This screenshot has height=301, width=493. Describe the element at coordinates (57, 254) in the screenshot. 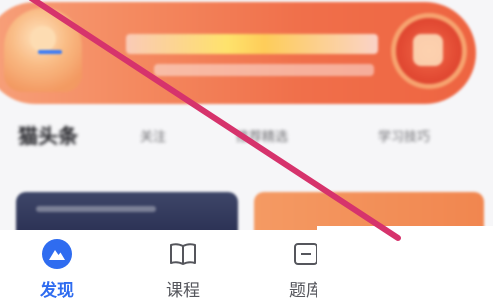

I see `discover-mountain-icon` at that location.